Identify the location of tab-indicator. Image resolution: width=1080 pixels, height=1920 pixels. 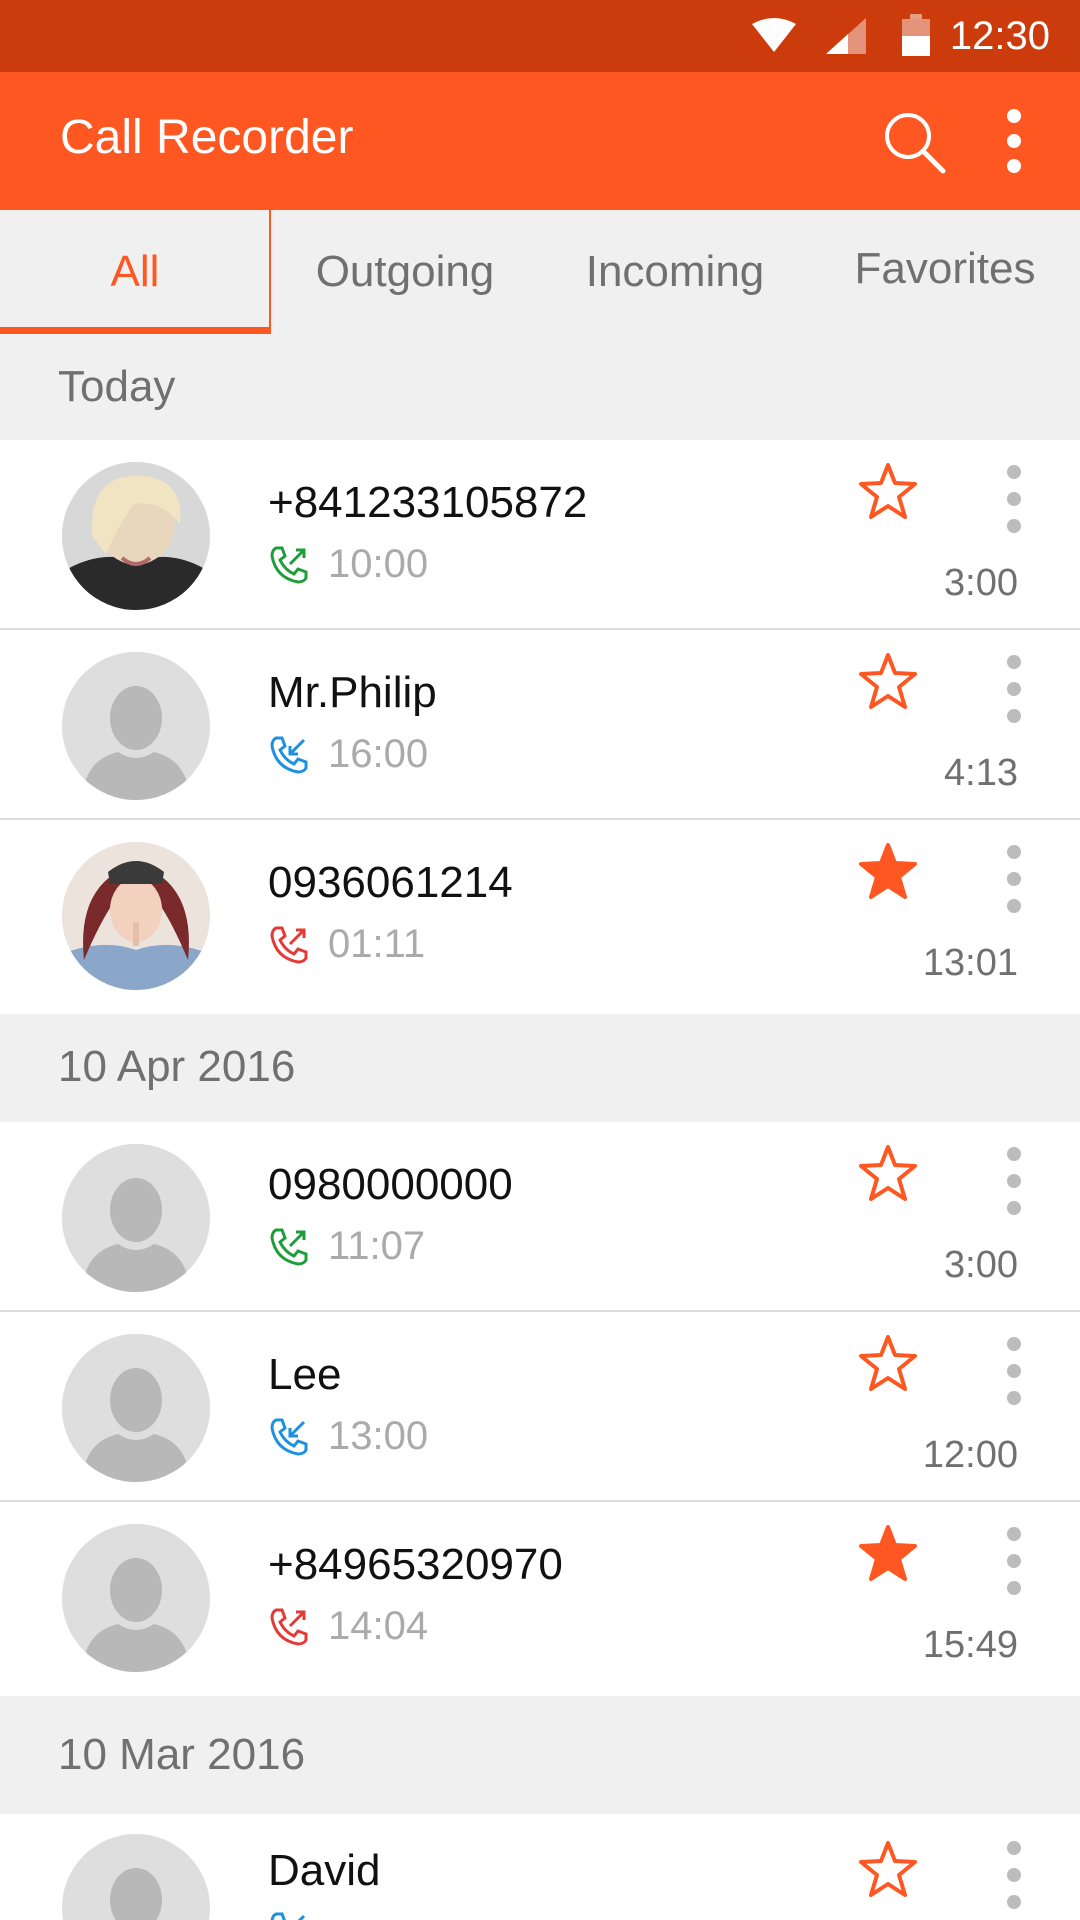
(135, 330).